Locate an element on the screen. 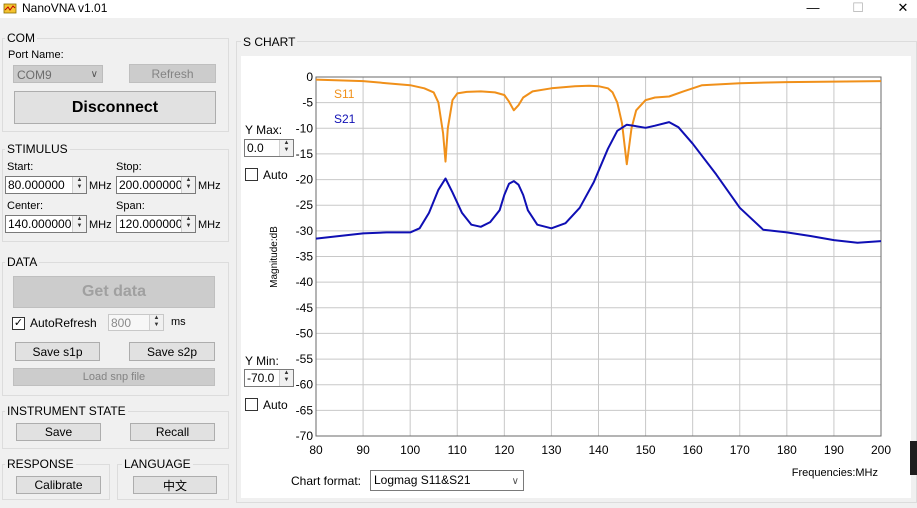  y-tick-label: -5 is located at coordinates (307, 103).